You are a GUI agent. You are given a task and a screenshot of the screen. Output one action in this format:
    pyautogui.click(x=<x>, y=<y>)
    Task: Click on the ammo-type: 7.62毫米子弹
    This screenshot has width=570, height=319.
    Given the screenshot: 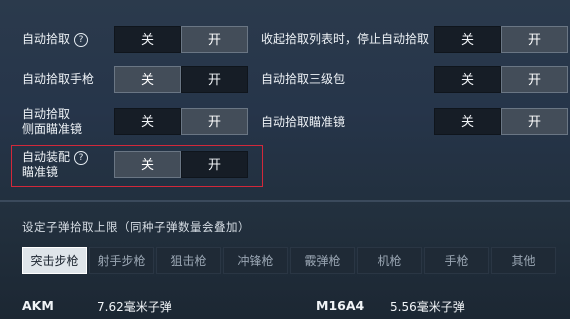 What is the action you would take?
    pyautogui.click(x=134, y=307)
    